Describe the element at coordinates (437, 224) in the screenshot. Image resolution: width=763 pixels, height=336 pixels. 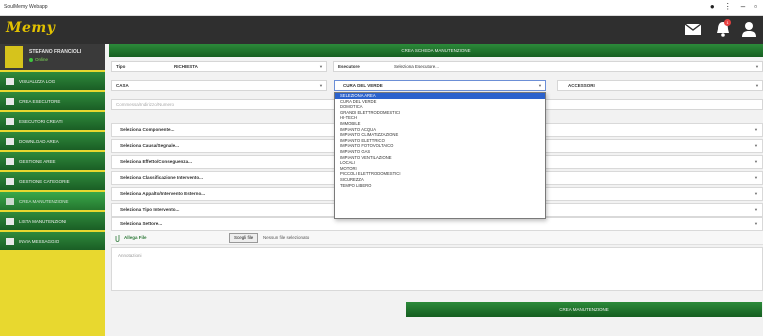
I see `settore-select: Seleziona Settore... ▼` at that location.